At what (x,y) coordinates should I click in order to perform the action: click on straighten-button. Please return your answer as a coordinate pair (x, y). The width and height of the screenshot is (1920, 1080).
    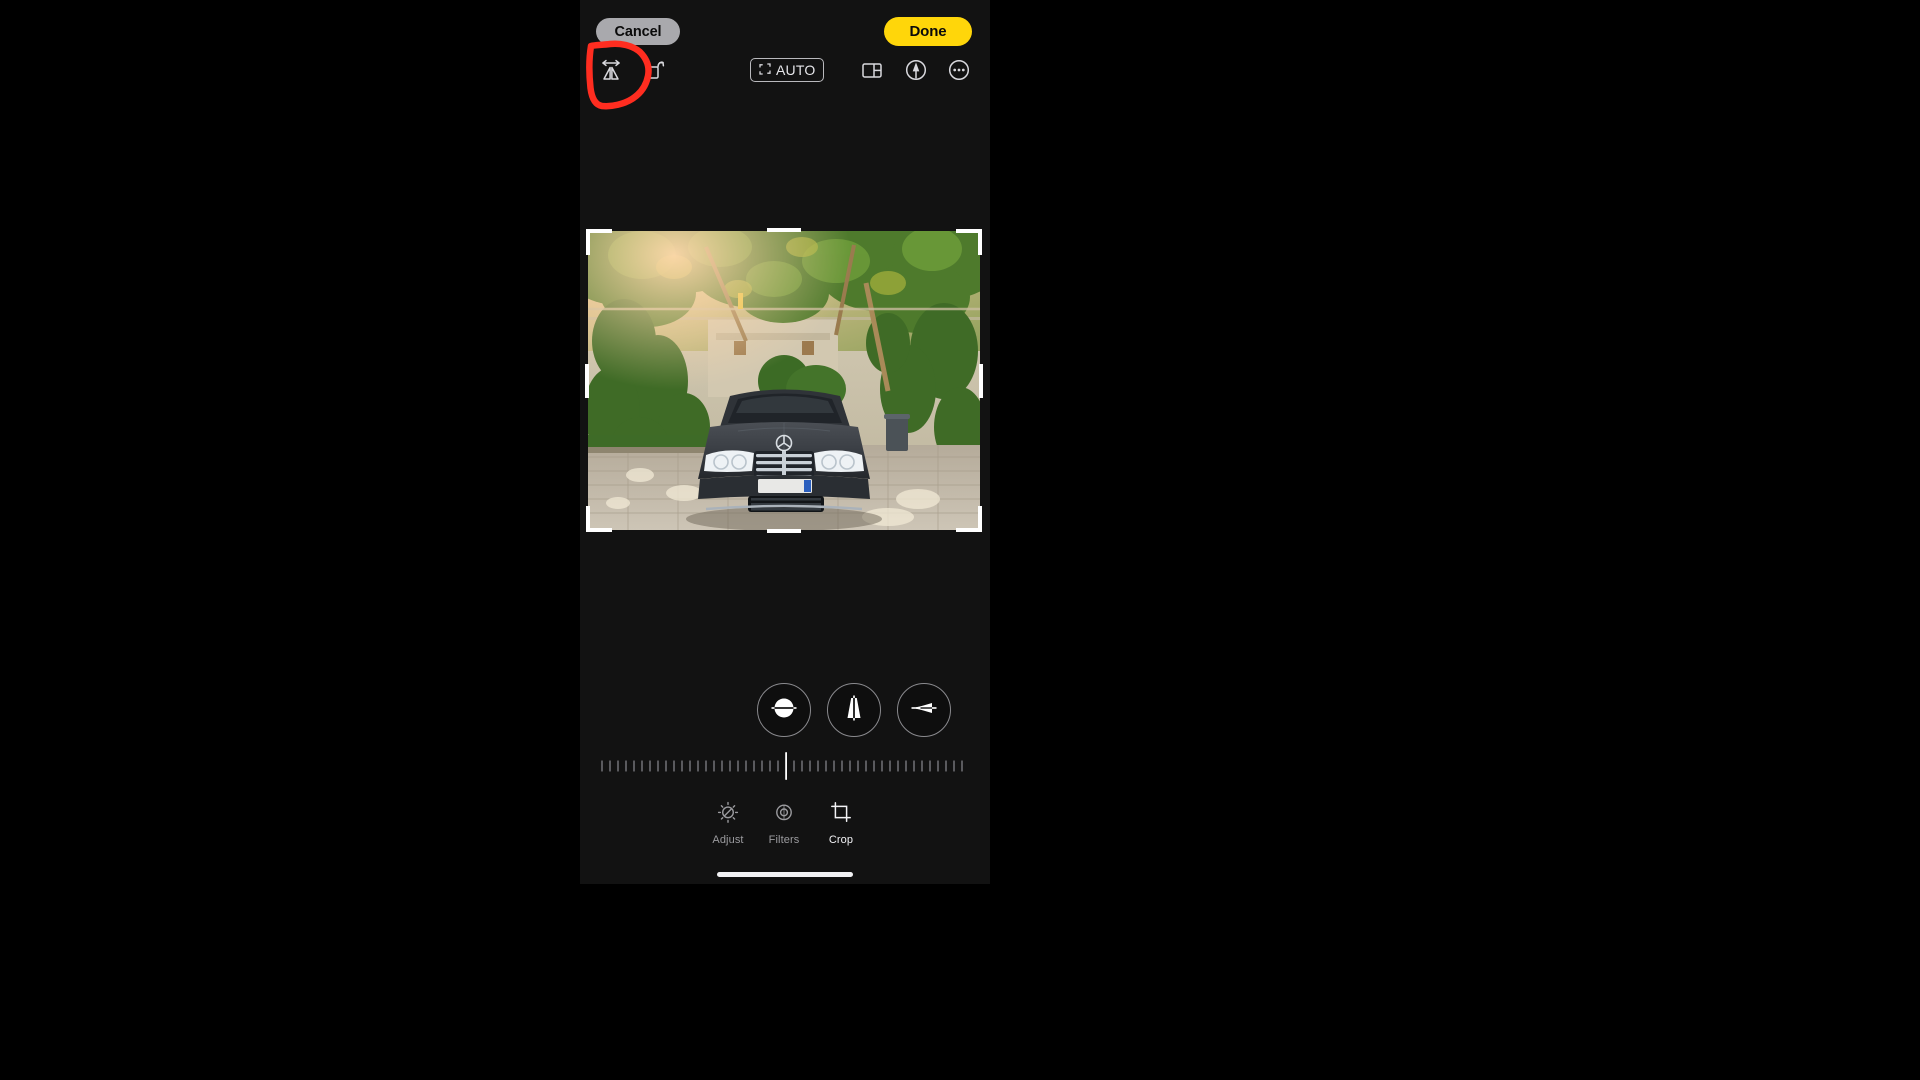
    Looking at the image, I should click on (784, 710).